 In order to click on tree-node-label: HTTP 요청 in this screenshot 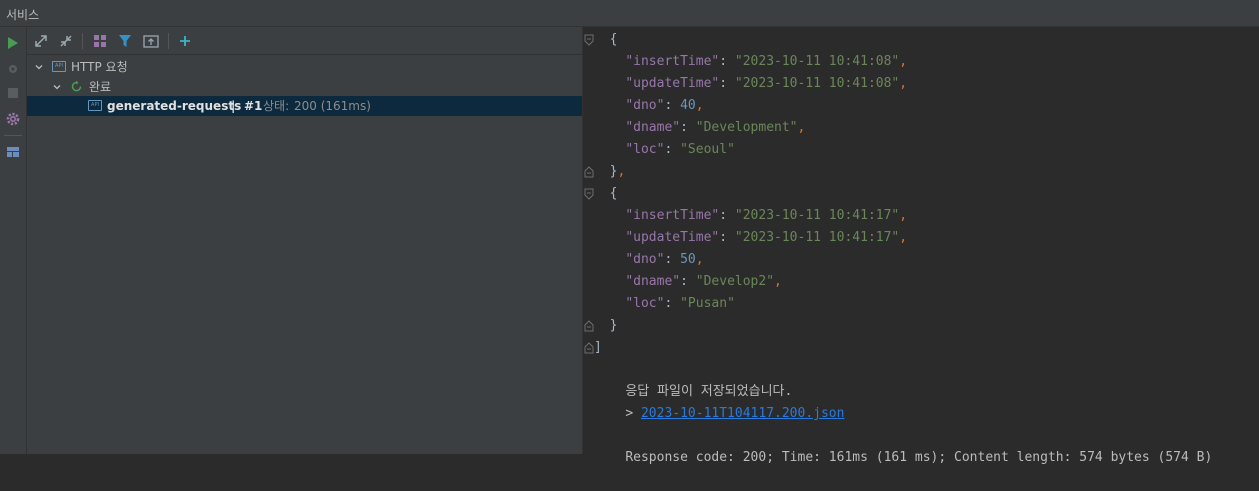, I will do `click(99, 67)`.